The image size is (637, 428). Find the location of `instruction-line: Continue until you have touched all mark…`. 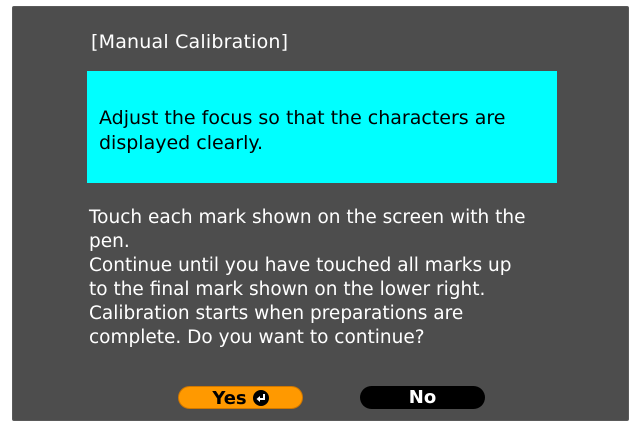

instruction-line: Continue until you have touched all mark… is located at coordinates (300, 265).